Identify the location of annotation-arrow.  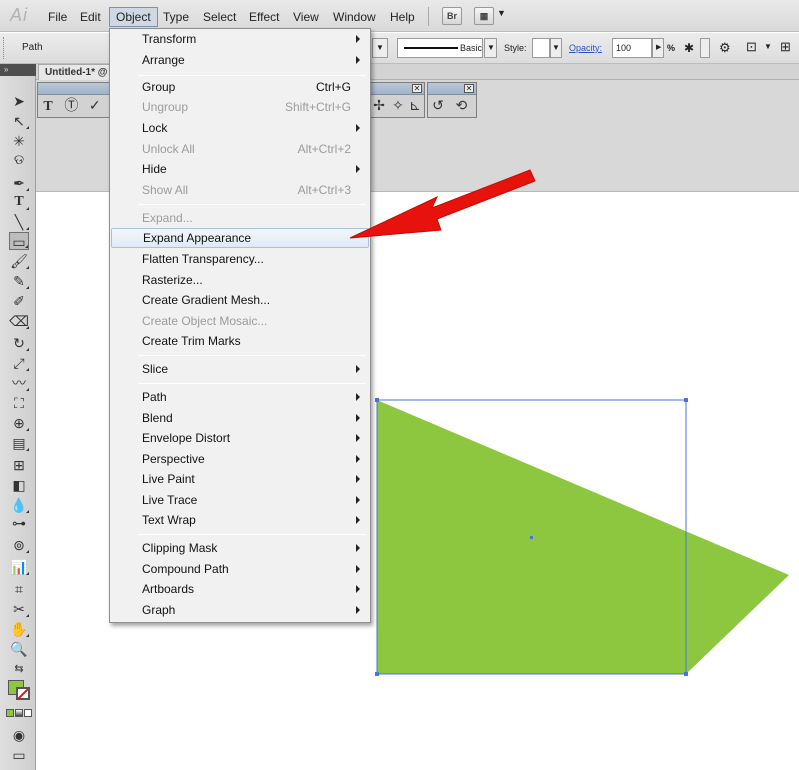
(442, 204).